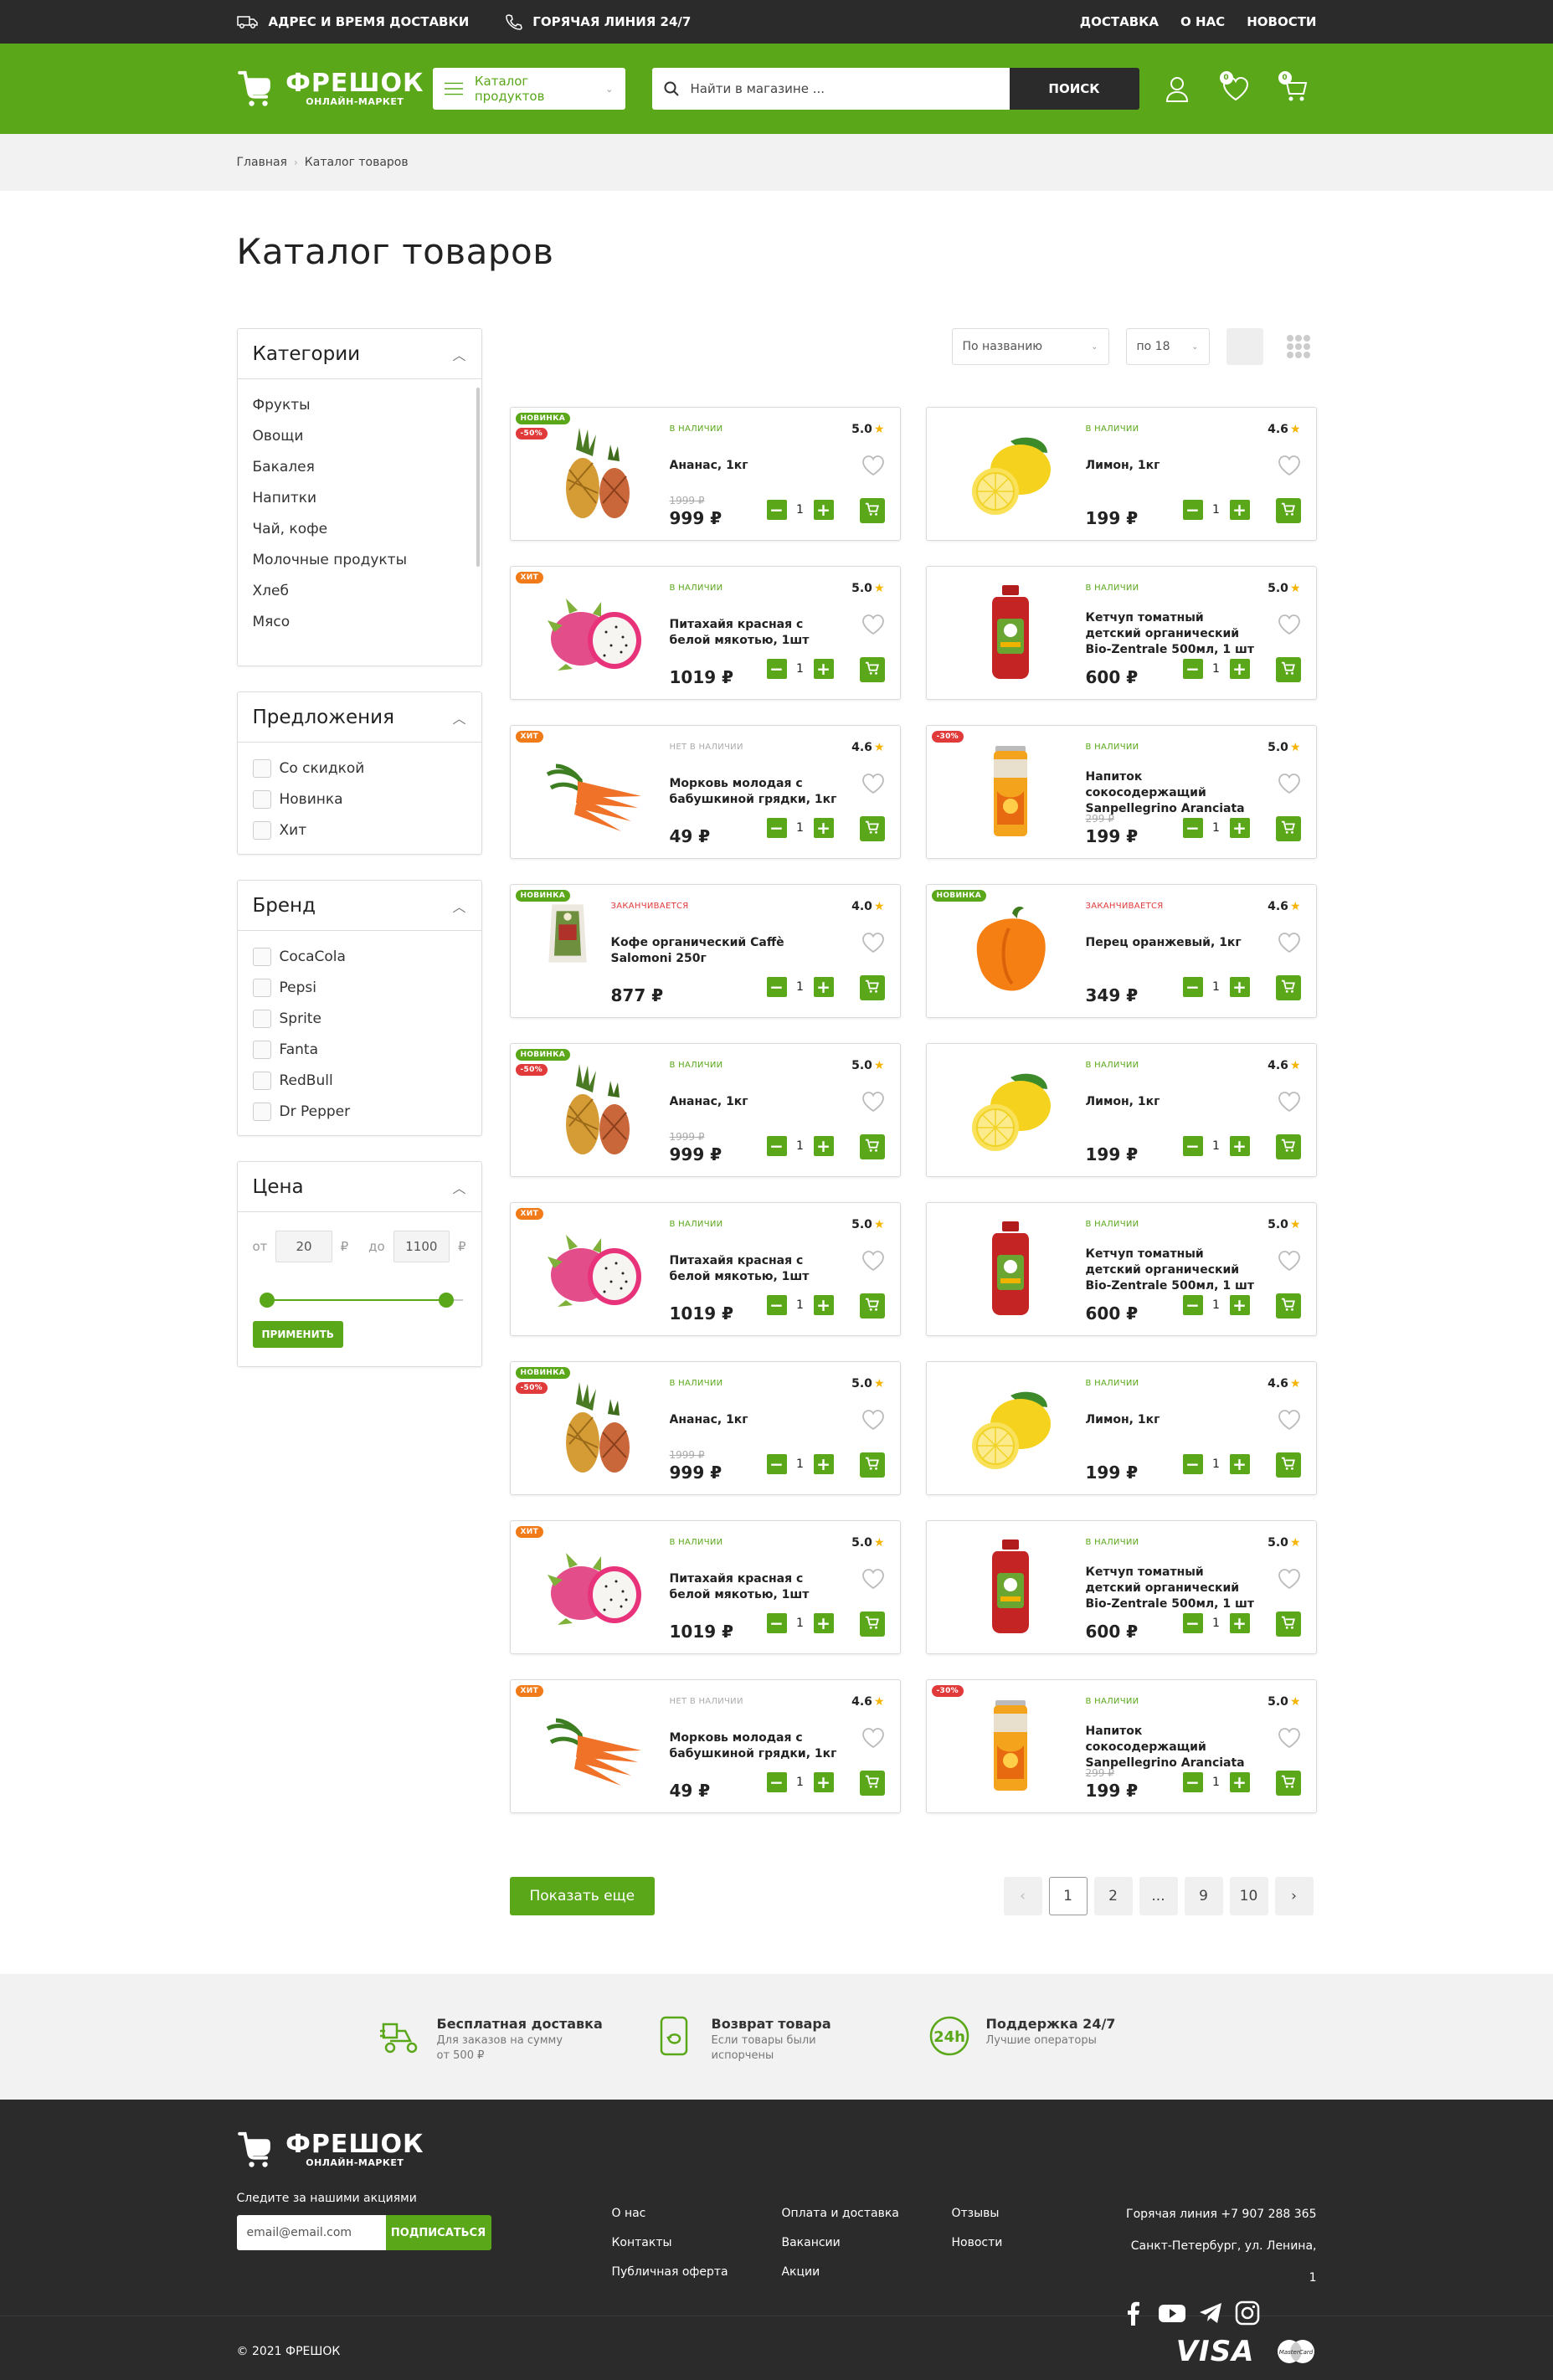 This screenshot has height=2380, width=1553. I want to click on offer-checkbox: Хит, so click(359, 830).